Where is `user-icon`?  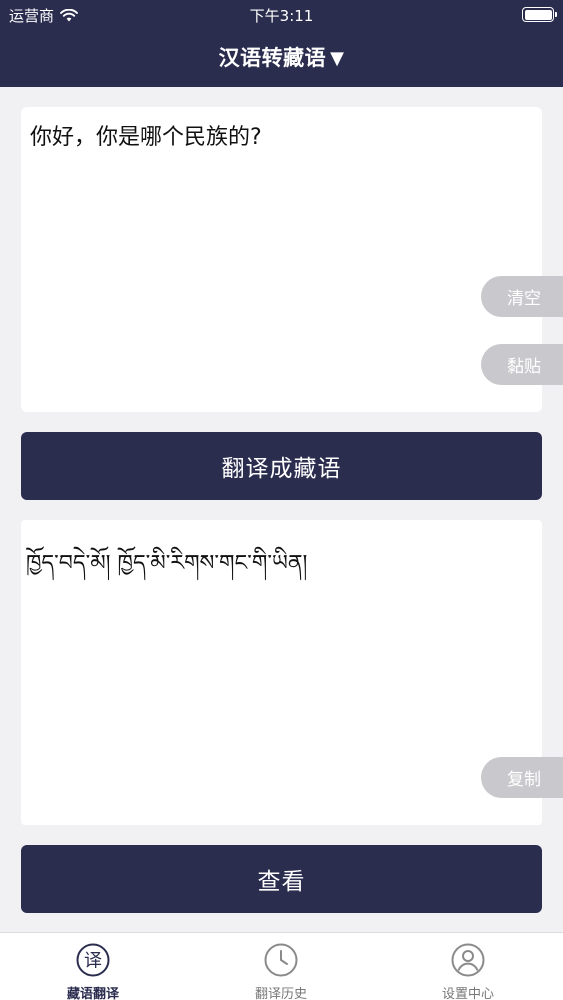 user-icon is located at coordinates (468, 960).